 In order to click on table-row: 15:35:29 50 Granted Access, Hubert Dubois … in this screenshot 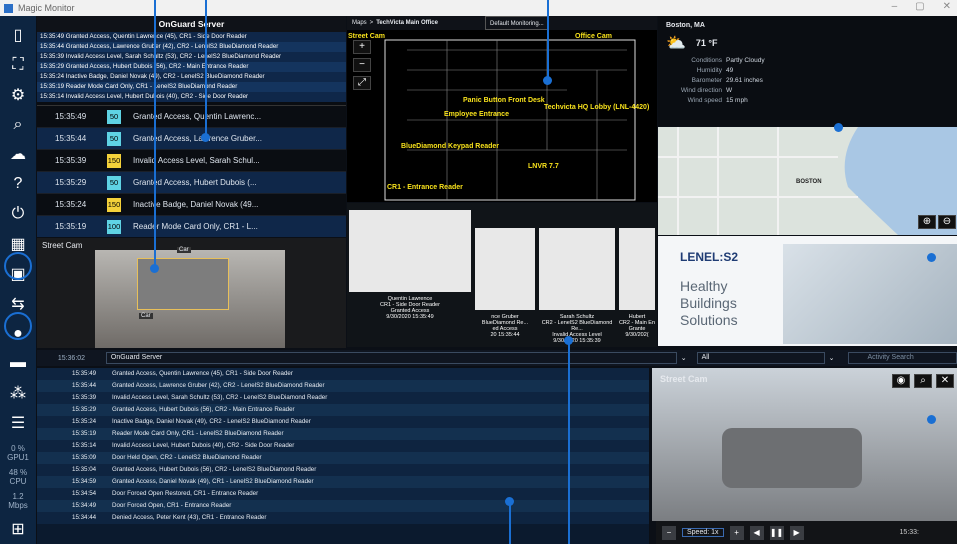, I will do `click(191, 183)`.